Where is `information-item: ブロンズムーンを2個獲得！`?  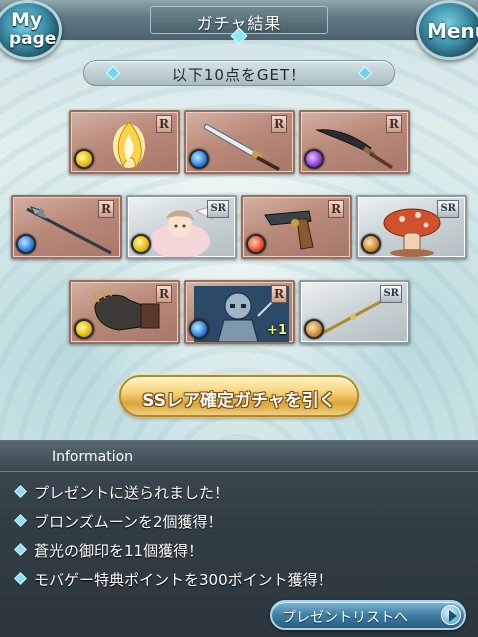 information-item: ブロンズムーンを2個獲得！ is located at coordinates (173, 525).